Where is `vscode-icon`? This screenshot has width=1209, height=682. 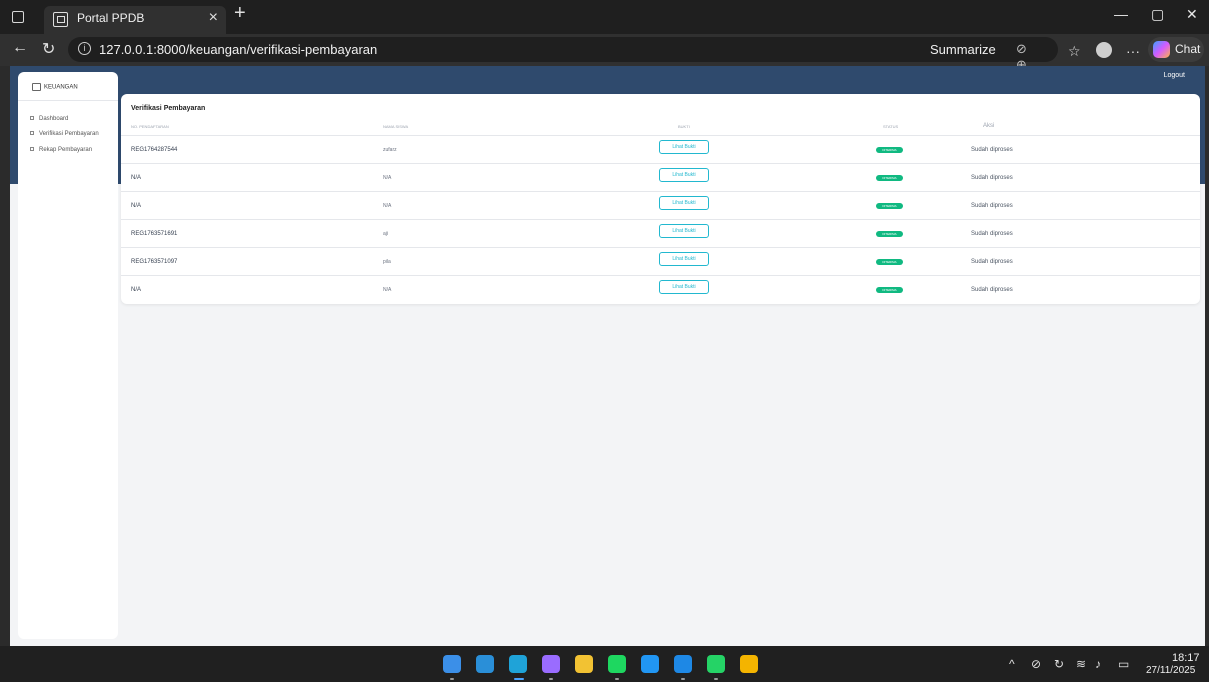 vscode-icon is located at coordinates (485, 664).